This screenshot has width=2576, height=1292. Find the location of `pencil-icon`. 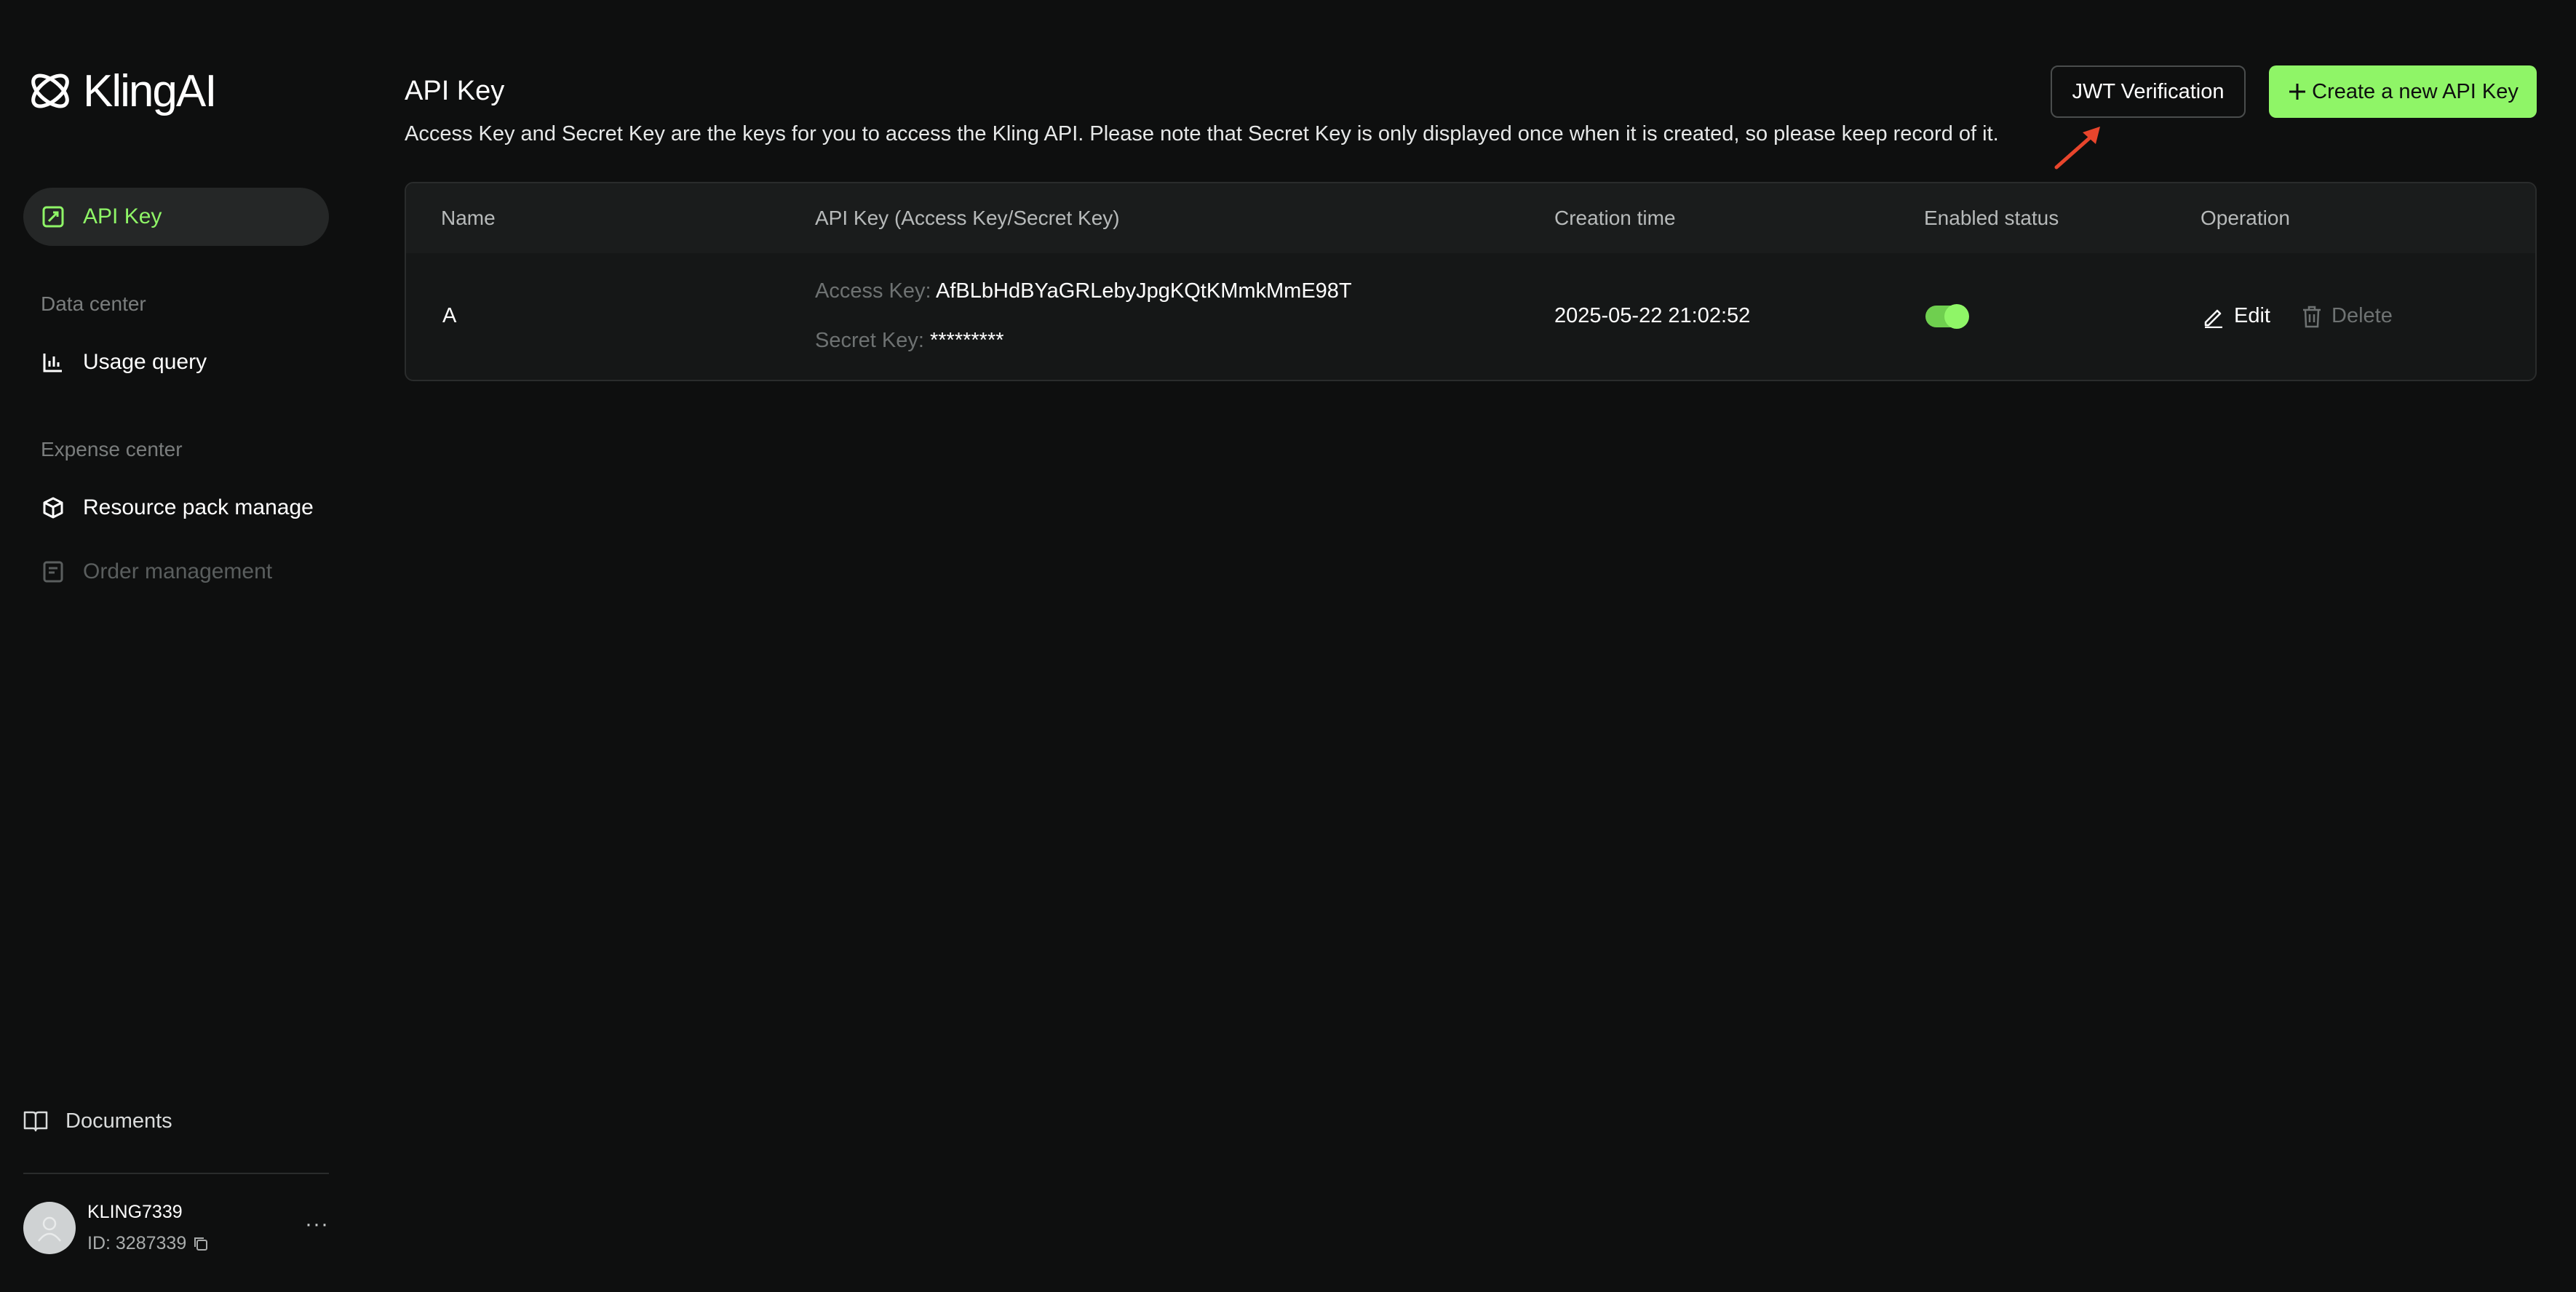

pencil-icon is located at coordinates (2213, 319).